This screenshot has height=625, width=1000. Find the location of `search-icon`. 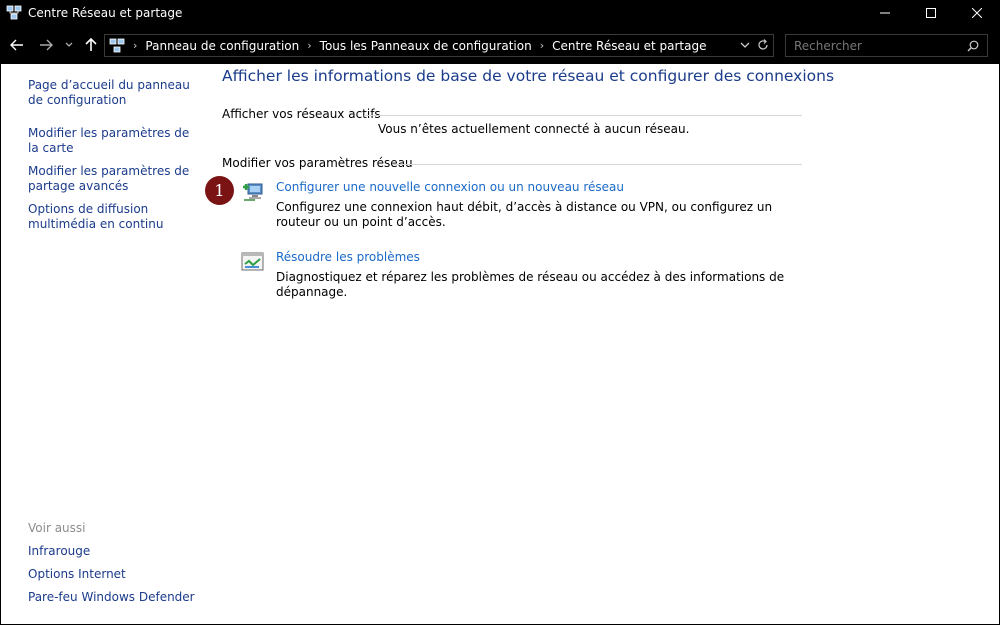

search-icon is located at coordinates (973, 46).